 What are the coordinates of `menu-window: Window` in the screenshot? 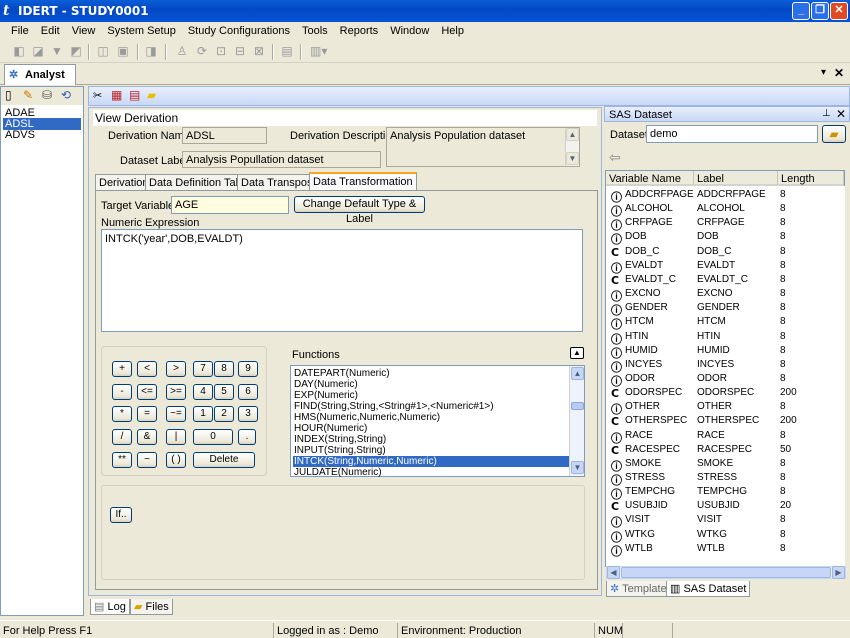 It's located at (409, 29).